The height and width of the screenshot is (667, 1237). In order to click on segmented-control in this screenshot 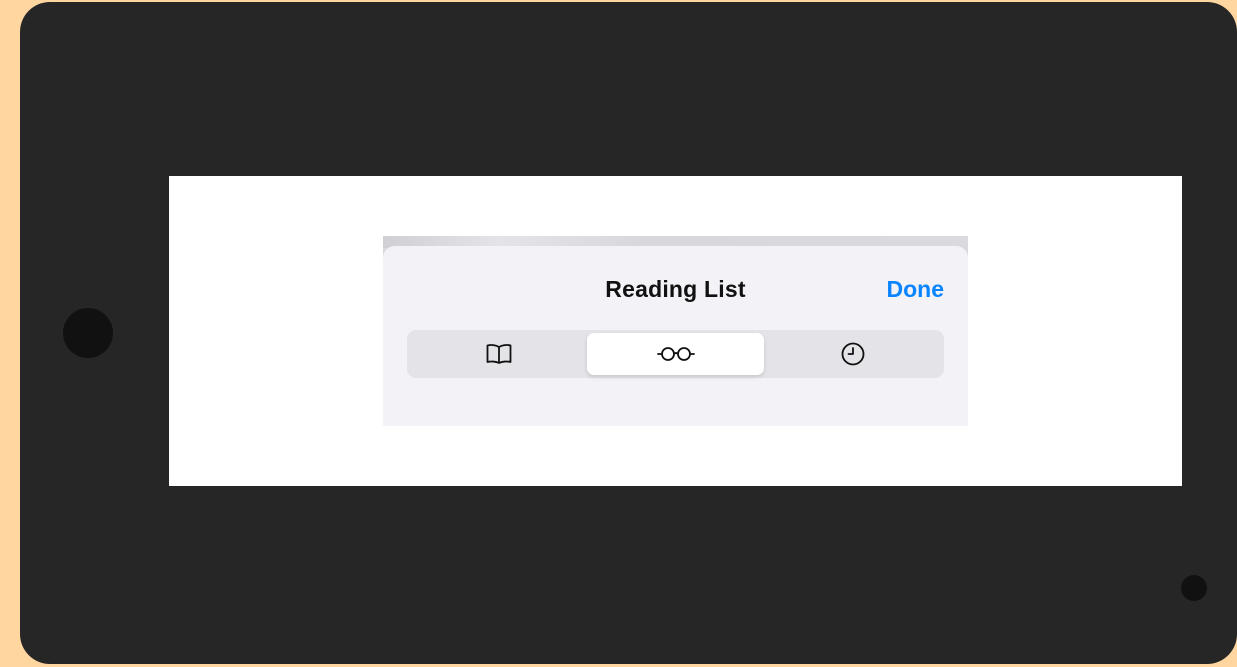, I will do `click(675, 354)`.